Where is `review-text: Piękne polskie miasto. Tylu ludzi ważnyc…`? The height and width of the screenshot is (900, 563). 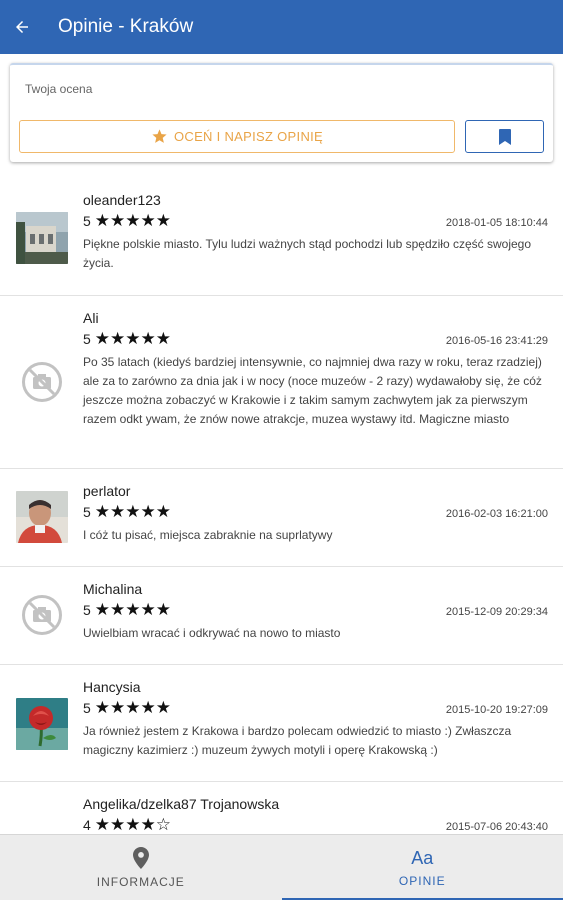 review-text: Piękne polskie miasto. Tylu ludzi ważnyc… is located at coordinates (307, 253).